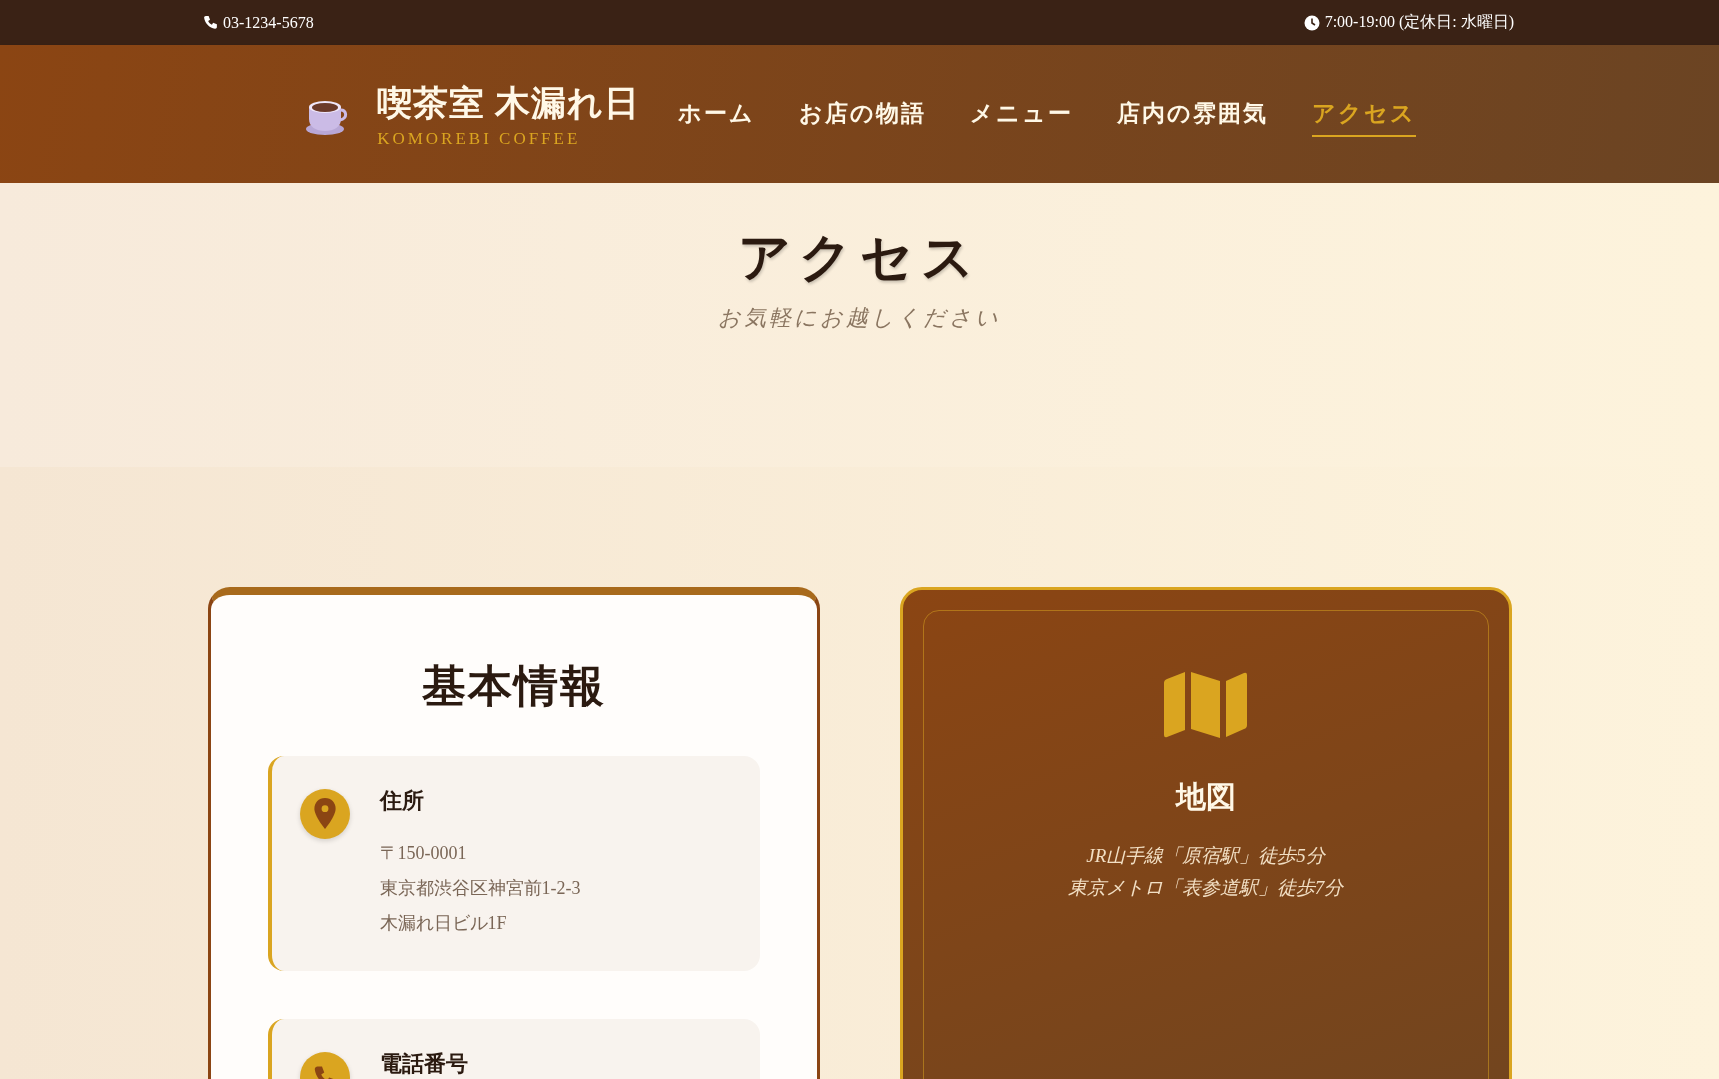 This screenshot has height=1079, width=1719. I want to click on phone-icon, so click(210, 22).